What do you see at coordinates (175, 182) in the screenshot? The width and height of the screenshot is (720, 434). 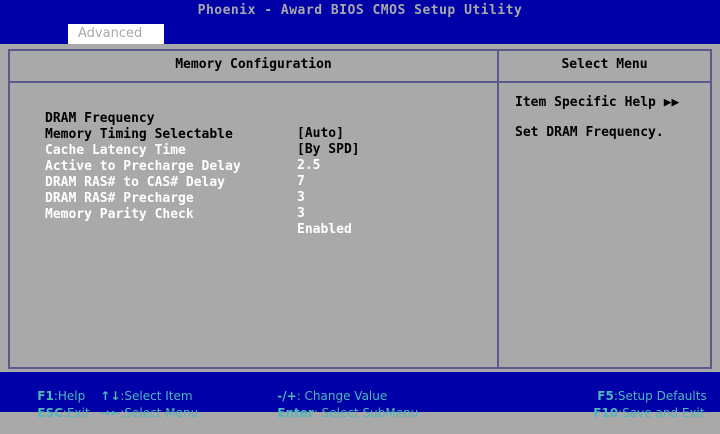 I see `setting-dram-ras-to-cas-delay: DRAM RAS# to CAS# Delay 3` at bounding box center [175, 182].